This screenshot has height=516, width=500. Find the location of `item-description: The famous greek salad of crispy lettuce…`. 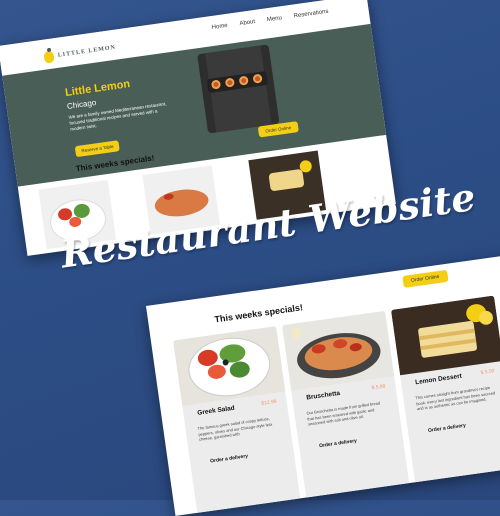

item-description: The famous greek salad of crispy lettuce… is located at coordinates (235, 428).